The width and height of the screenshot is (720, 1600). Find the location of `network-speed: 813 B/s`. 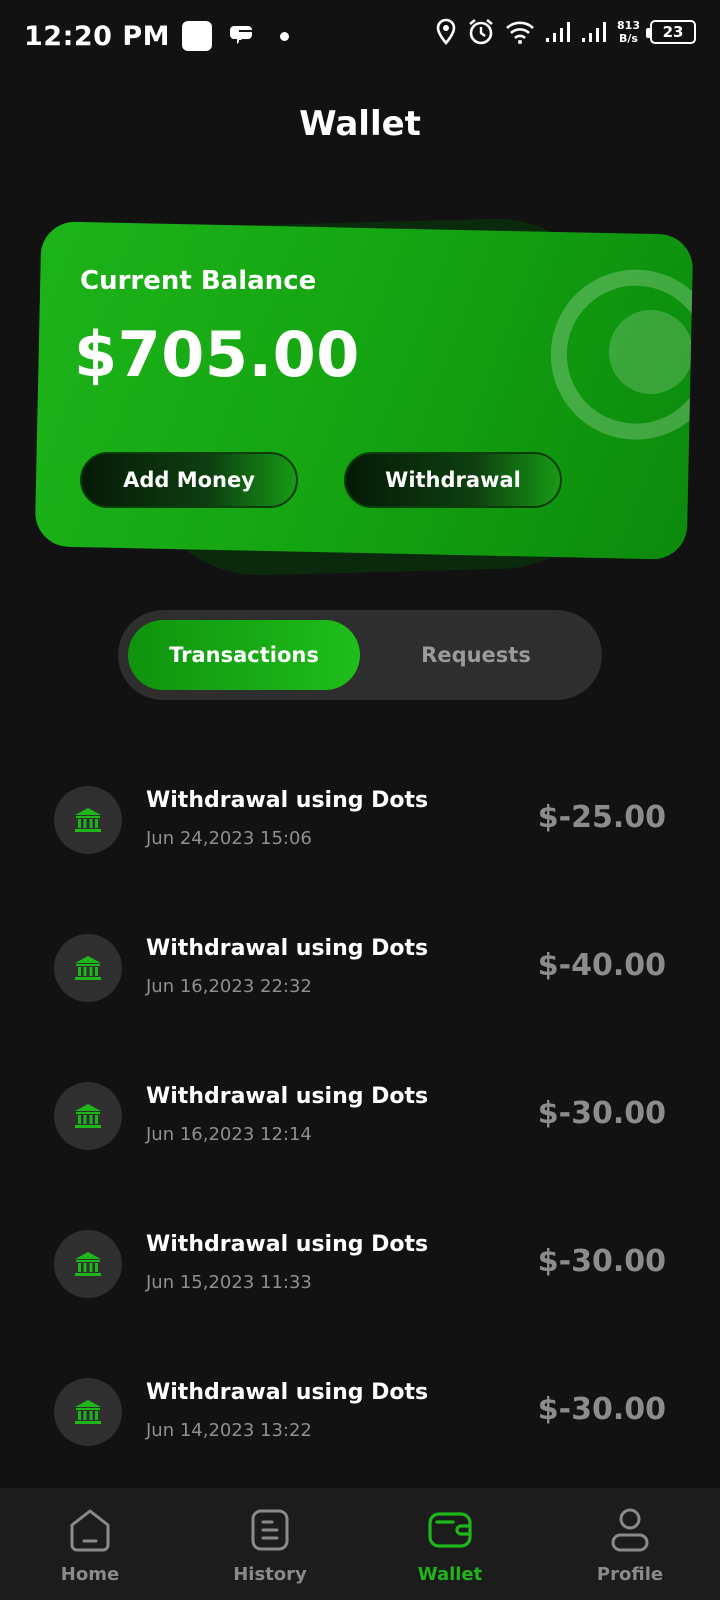

network-speed: 813 B/s is located at coordinates (628, 32).